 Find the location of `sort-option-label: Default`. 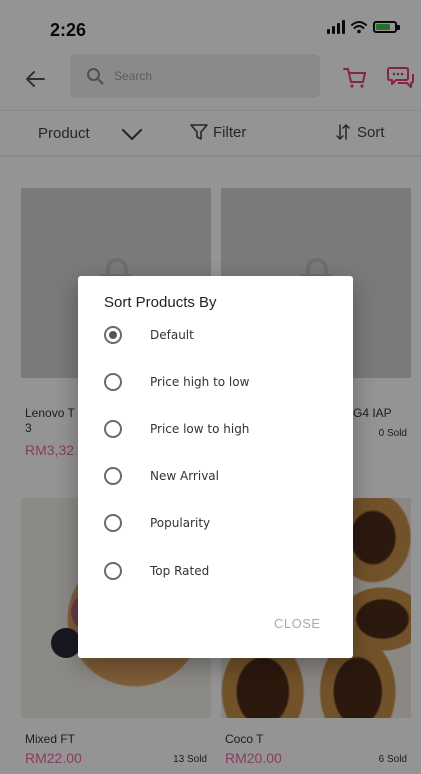

sort-option-label: Default is located at coordinates (172, 335).